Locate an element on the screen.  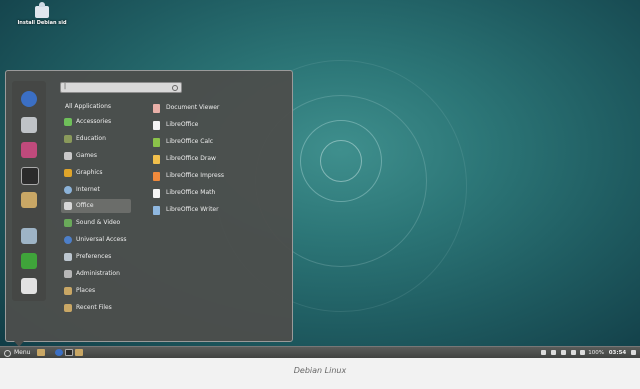
display-icon is located at coordinates (29, 236).